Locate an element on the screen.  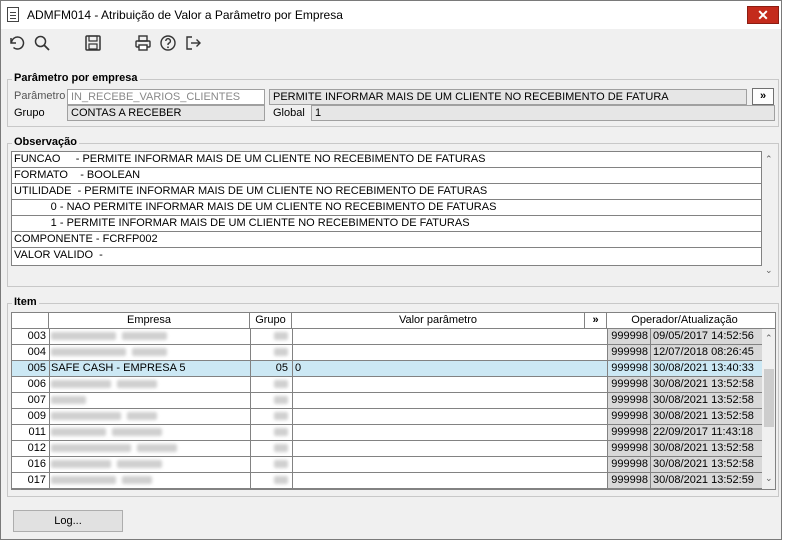
save-icon is located at coordinates (94, 44).